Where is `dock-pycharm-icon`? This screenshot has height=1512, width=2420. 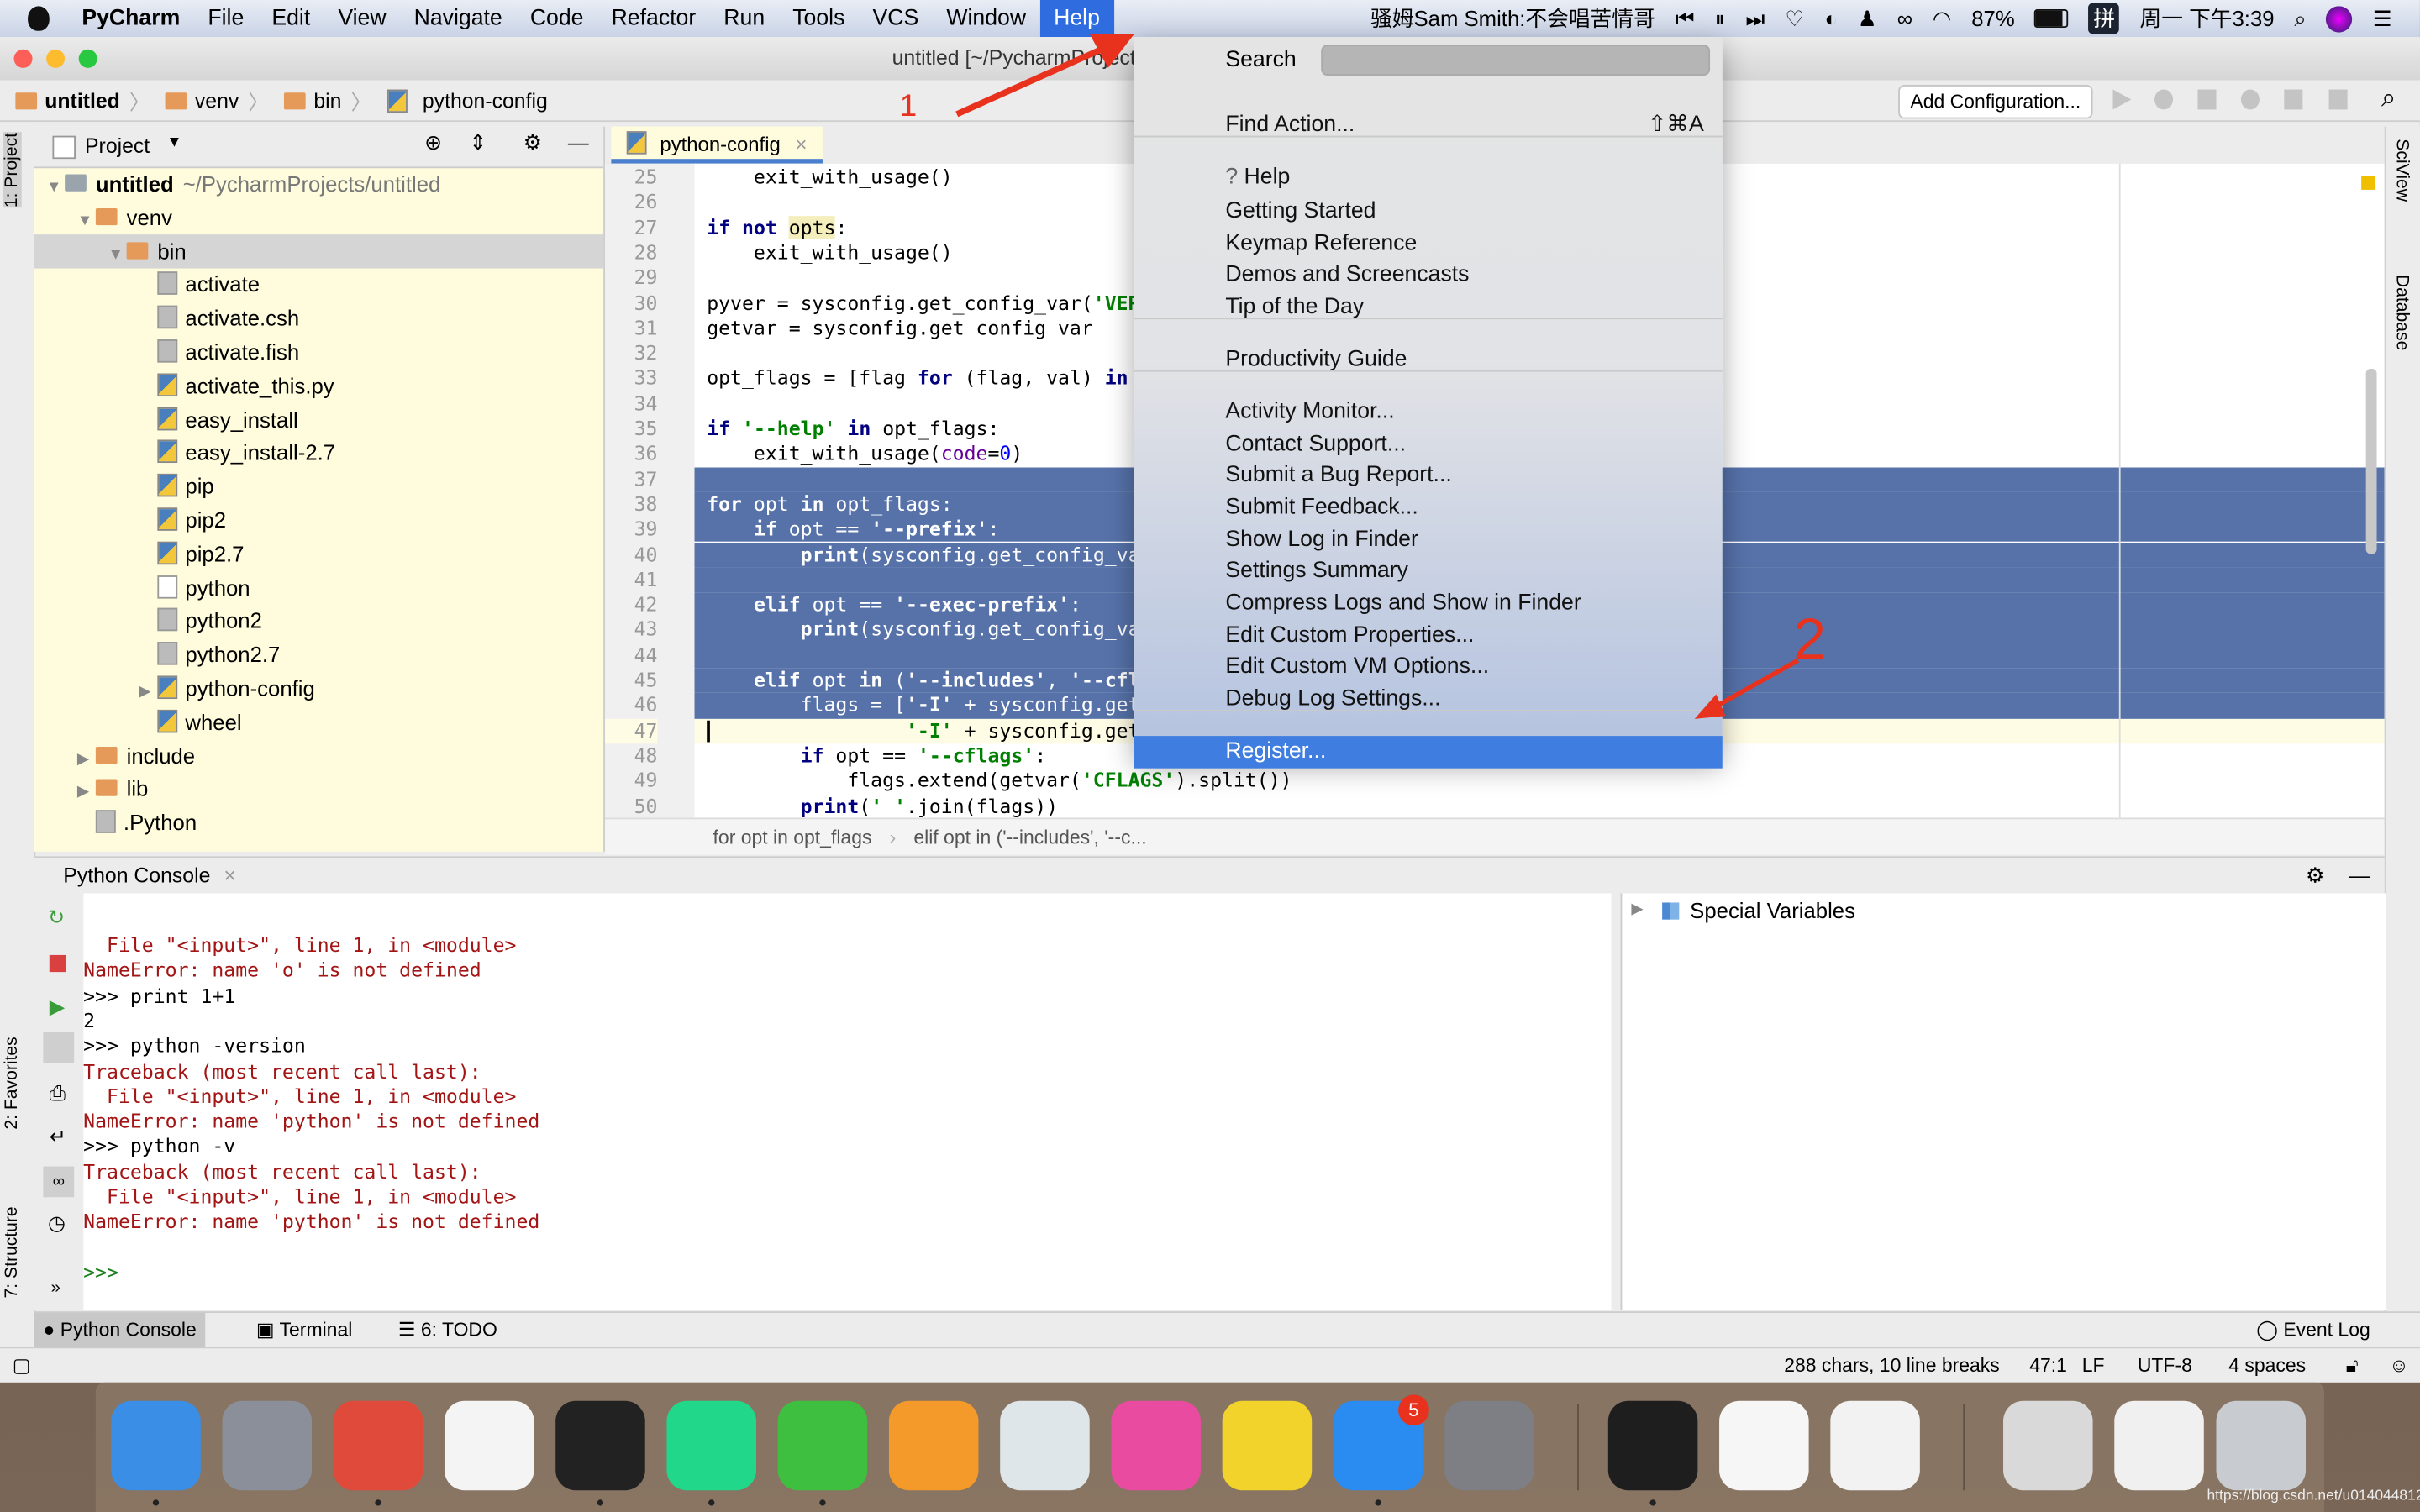
dock-pycharm-icon is located at coordinates (711, 1445).